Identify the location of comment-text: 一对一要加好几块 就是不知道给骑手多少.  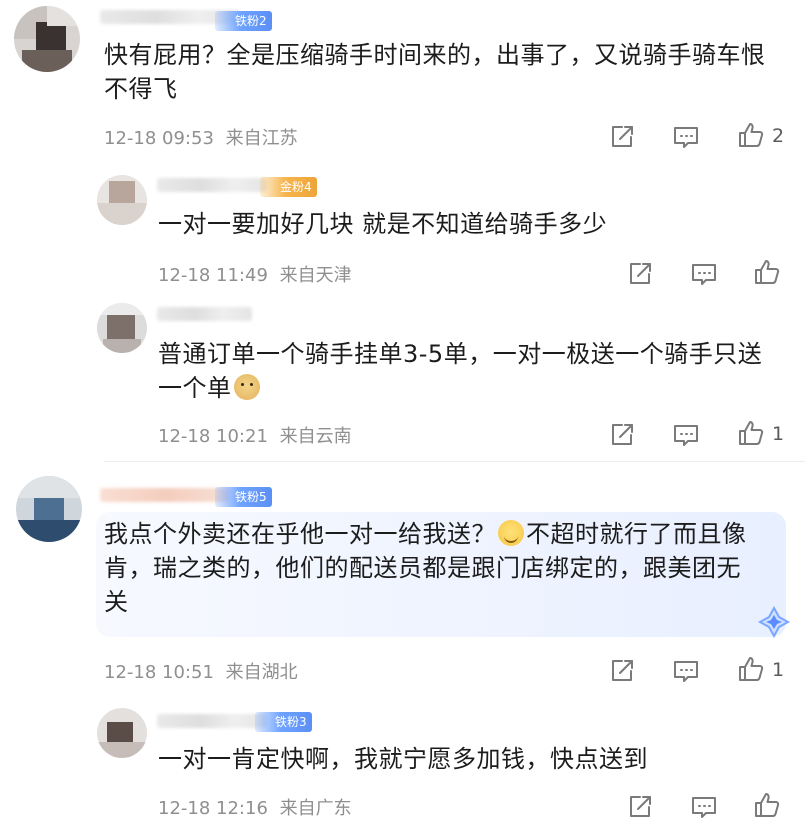
(383, 224).